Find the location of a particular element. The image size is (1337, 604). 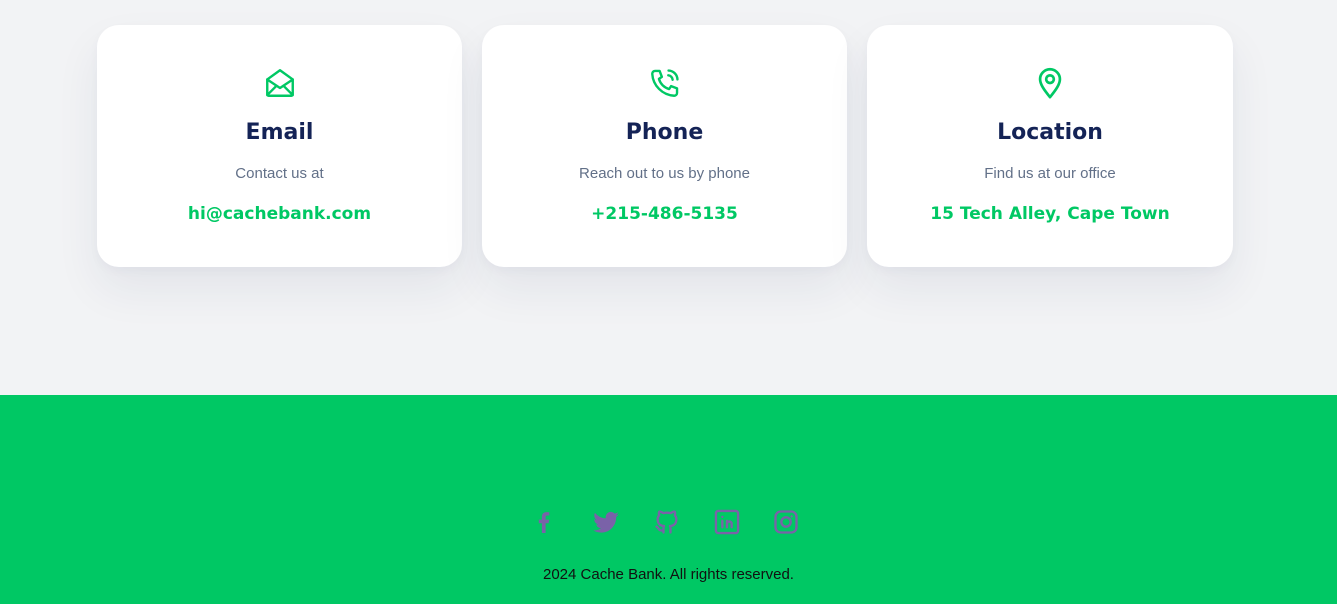

map-pin-icon is located at coordinates (1050, 83).